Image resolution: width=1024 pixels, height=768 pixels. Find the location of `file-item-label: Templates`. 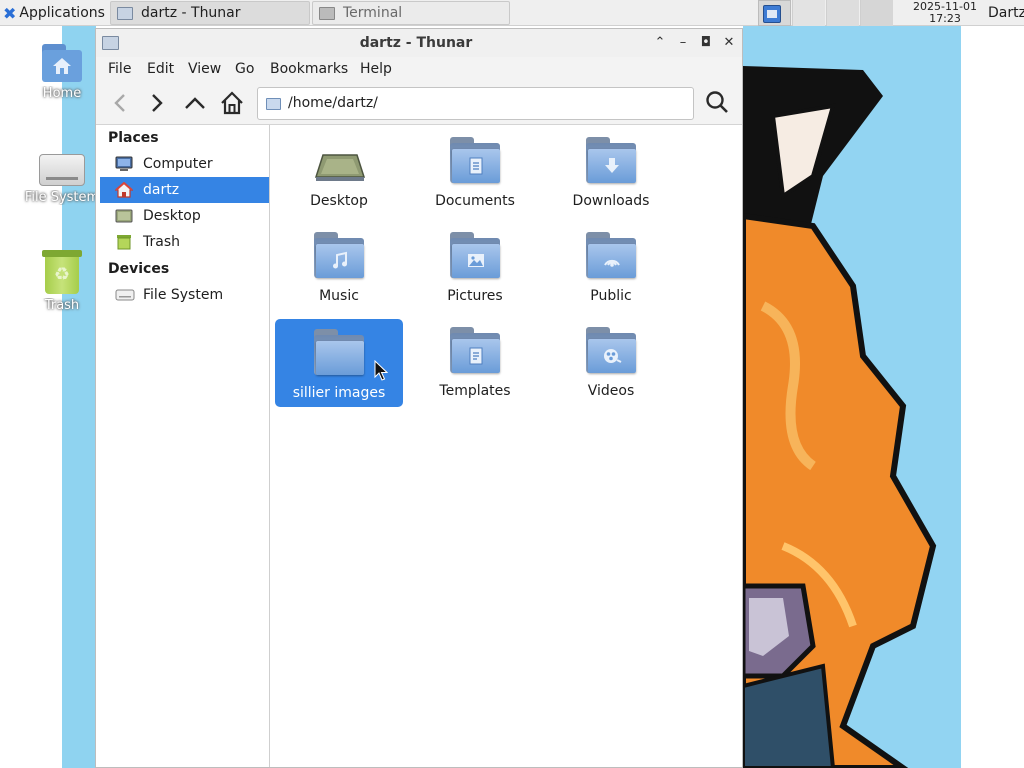

file-item-label: Templates is located at coordinates (475, 391).